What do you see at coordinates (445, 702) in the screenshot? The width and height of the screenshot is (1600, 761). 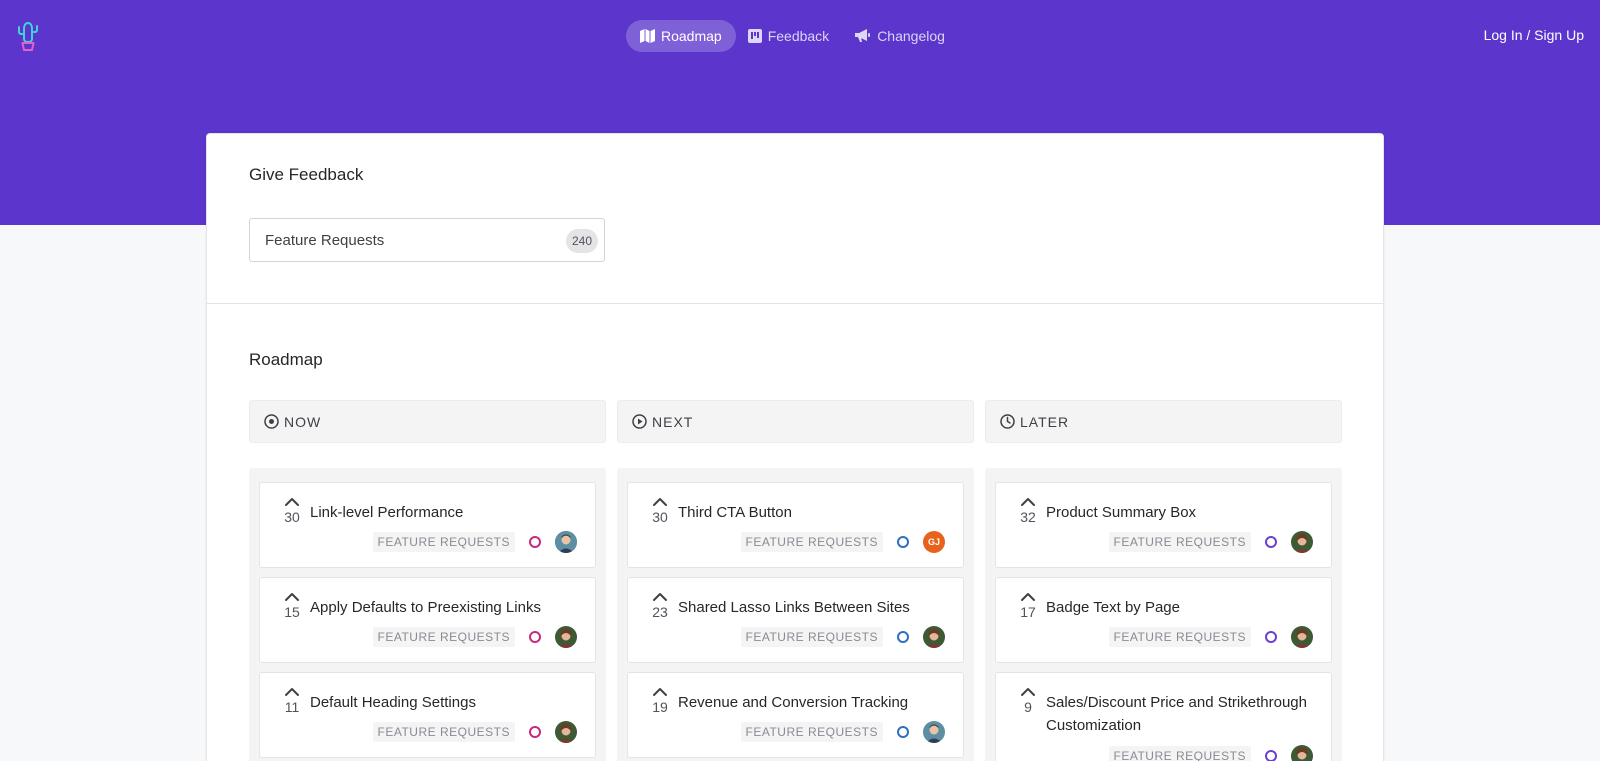 I see `post-title: Default Heading Settings` at bounding box center [445, 702].